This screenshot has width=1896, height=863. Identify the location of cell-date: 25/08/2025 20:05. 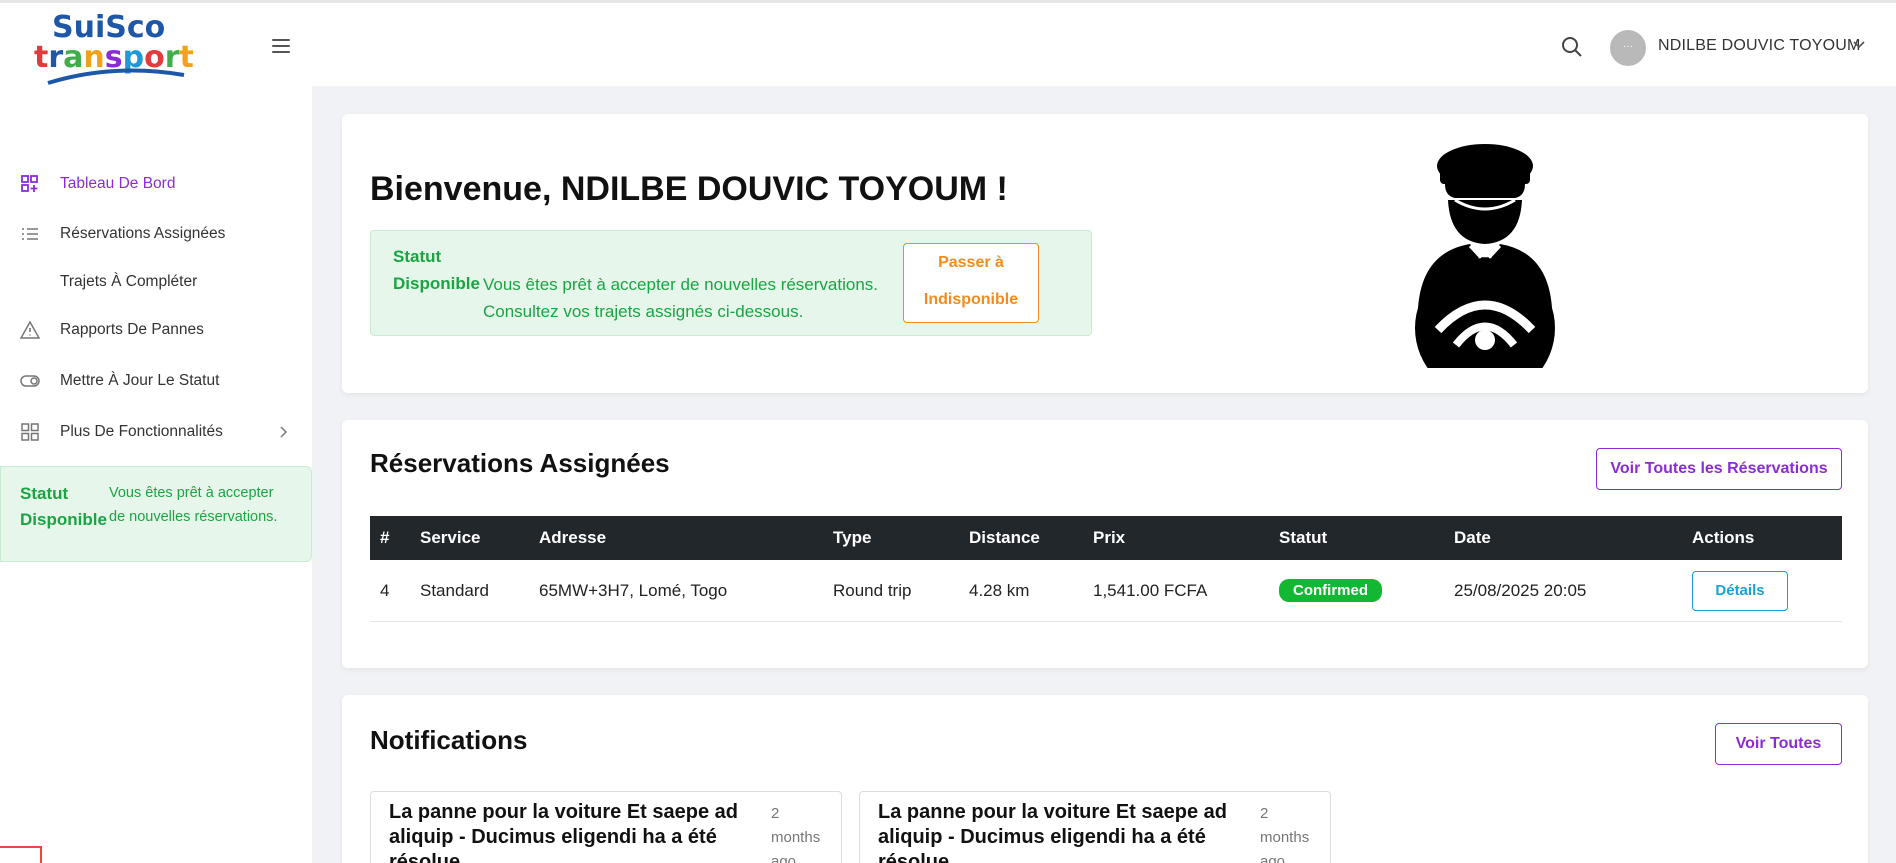
(1520, 590).